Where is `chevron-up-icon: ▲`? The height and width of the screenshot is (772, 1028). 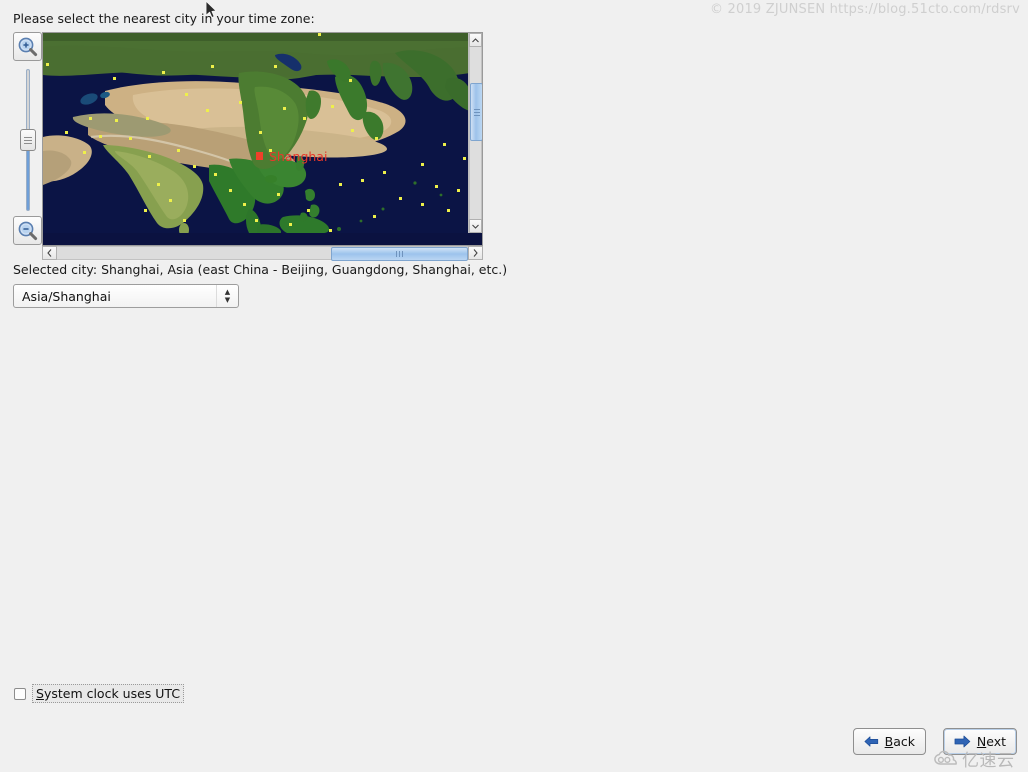
chevron-up-icon: ▲ is located at coordinates (227, 292).